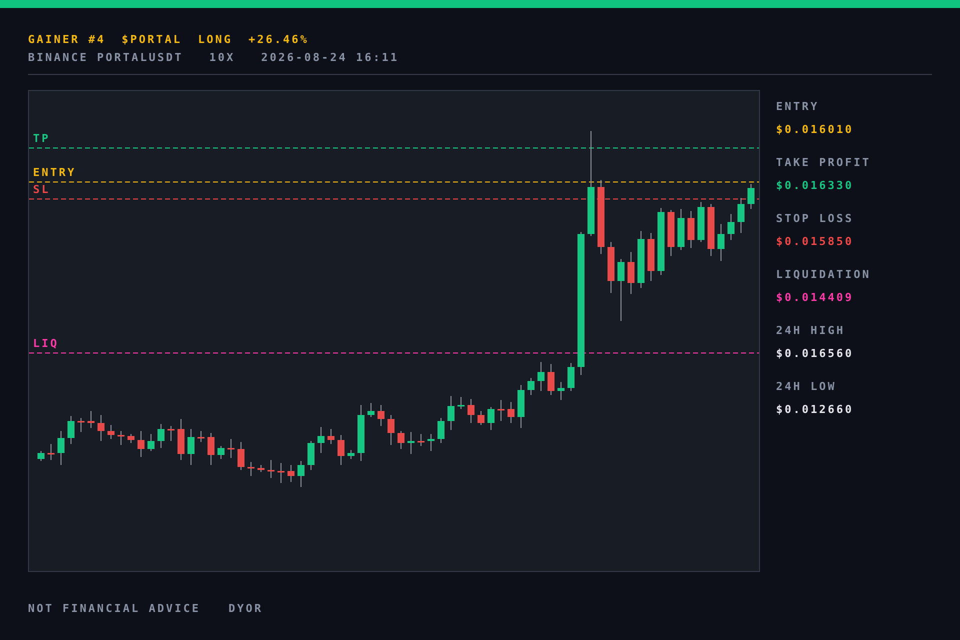 This screenshot has height=640, width=960. I want to click on disclaimer-text: NOT FINANCIAL ADVICE, so click(114, 608).